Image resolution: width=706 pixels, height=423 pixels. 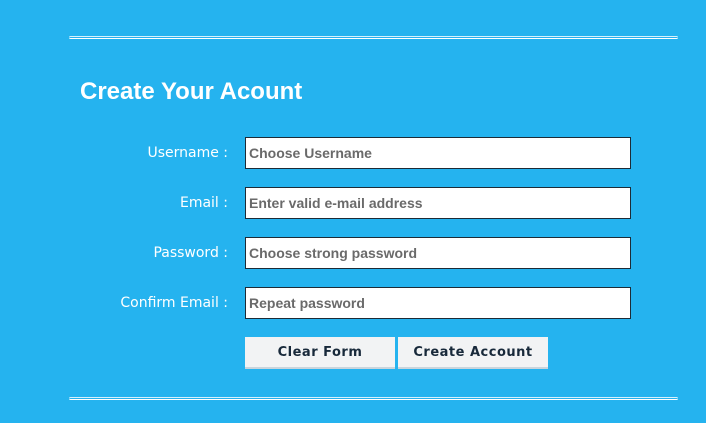 What do you see at coordinates (190, 253) in the screenshot?
I see `password-label: Password :` at bounding box center [190, 253].